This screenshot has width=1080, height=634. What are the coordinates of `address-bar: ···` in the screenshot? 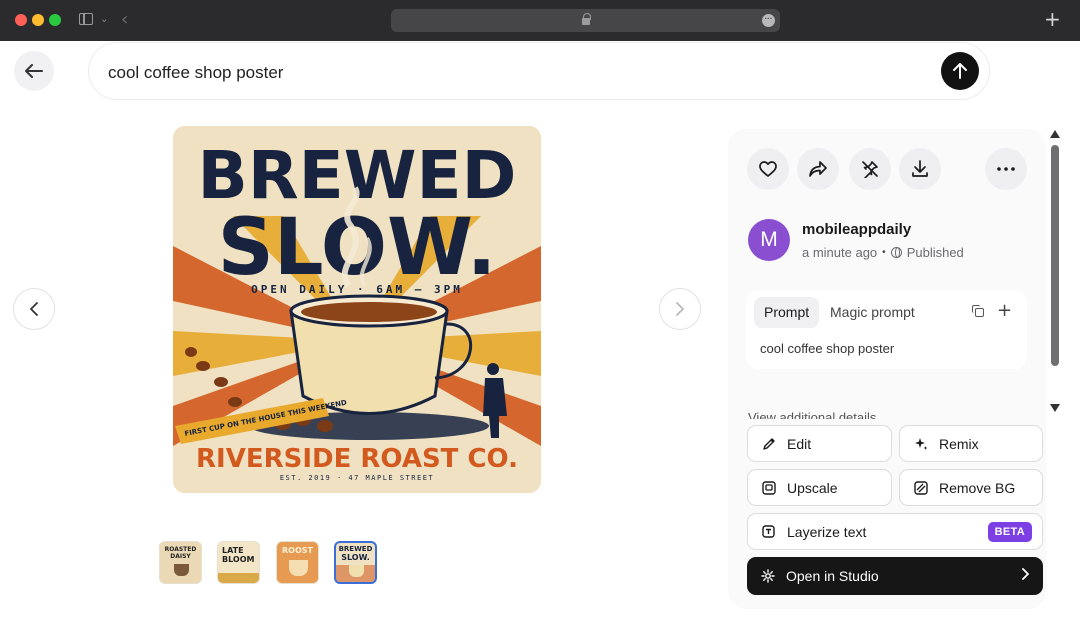 It's located at (585, 20).